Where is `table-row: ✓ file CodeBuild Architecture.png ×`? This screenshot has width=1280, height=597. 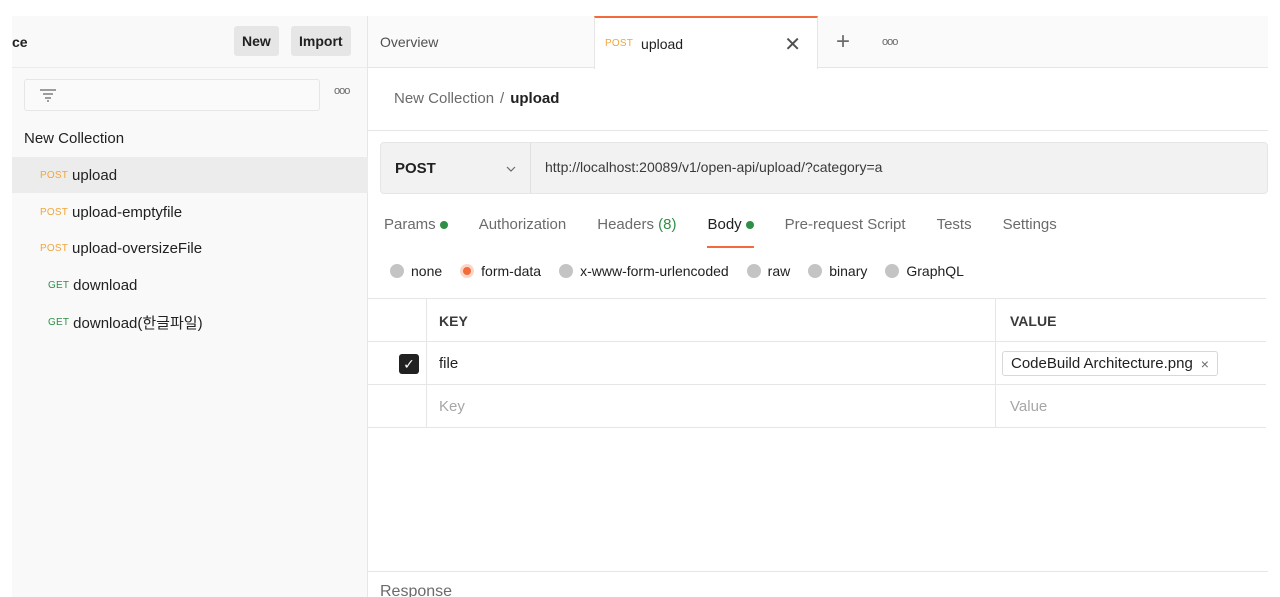
table-row: ✓ file CodeBuild Architecture.png × is located at coordinates (817, 363).